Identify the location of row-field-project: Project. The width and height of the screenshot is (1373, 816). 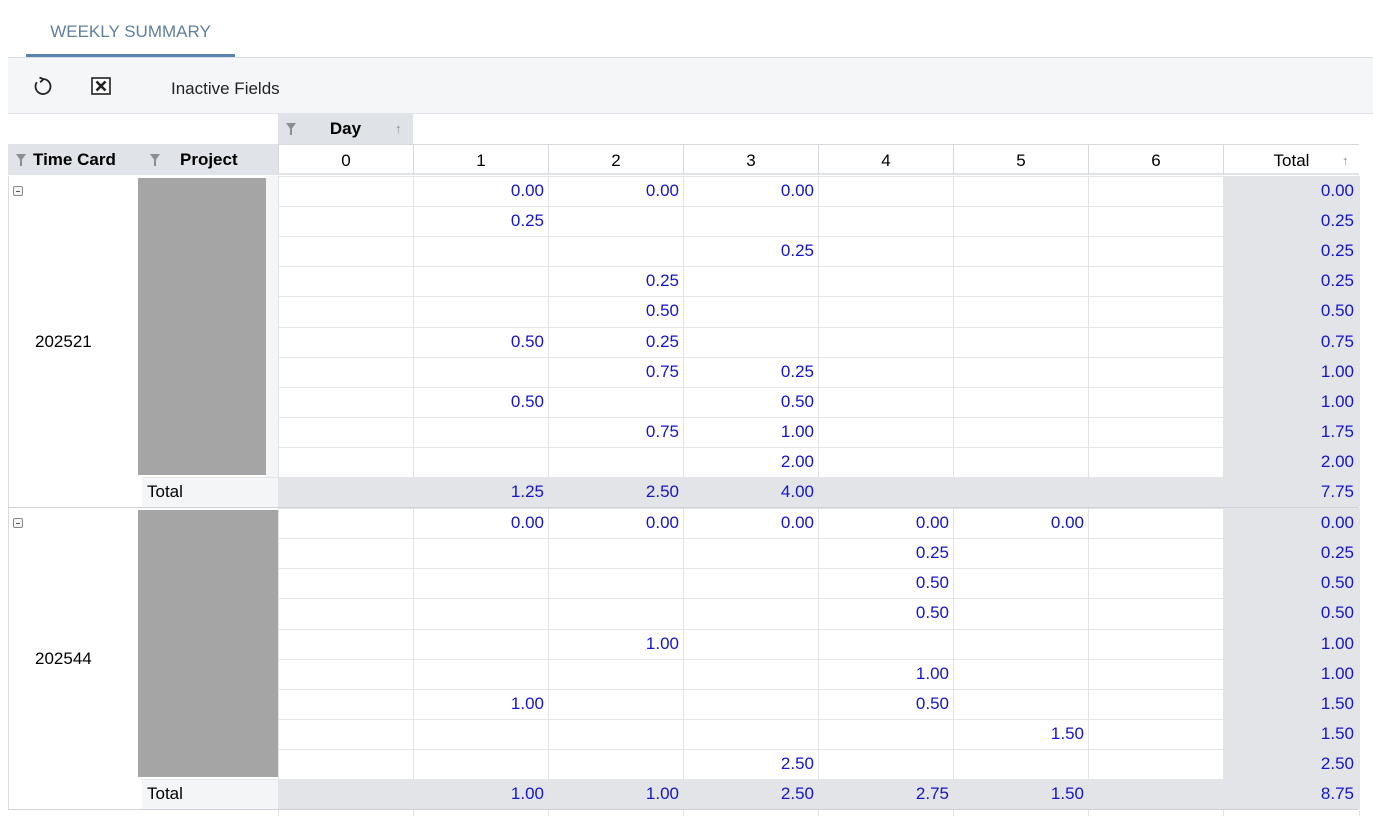
(209, 159).